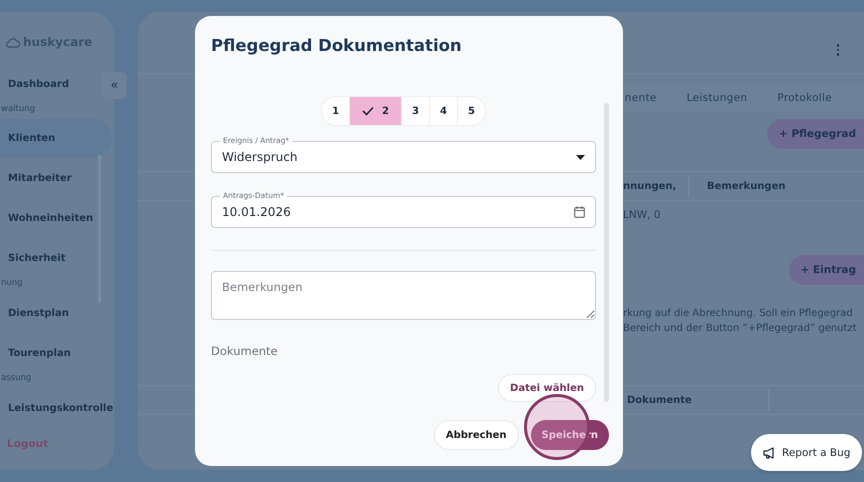 The width and height of the screenshot is (864, 482). Describe the element at coordinates (375, 111) in the screenshot. I see `level-option: 2` at that location.